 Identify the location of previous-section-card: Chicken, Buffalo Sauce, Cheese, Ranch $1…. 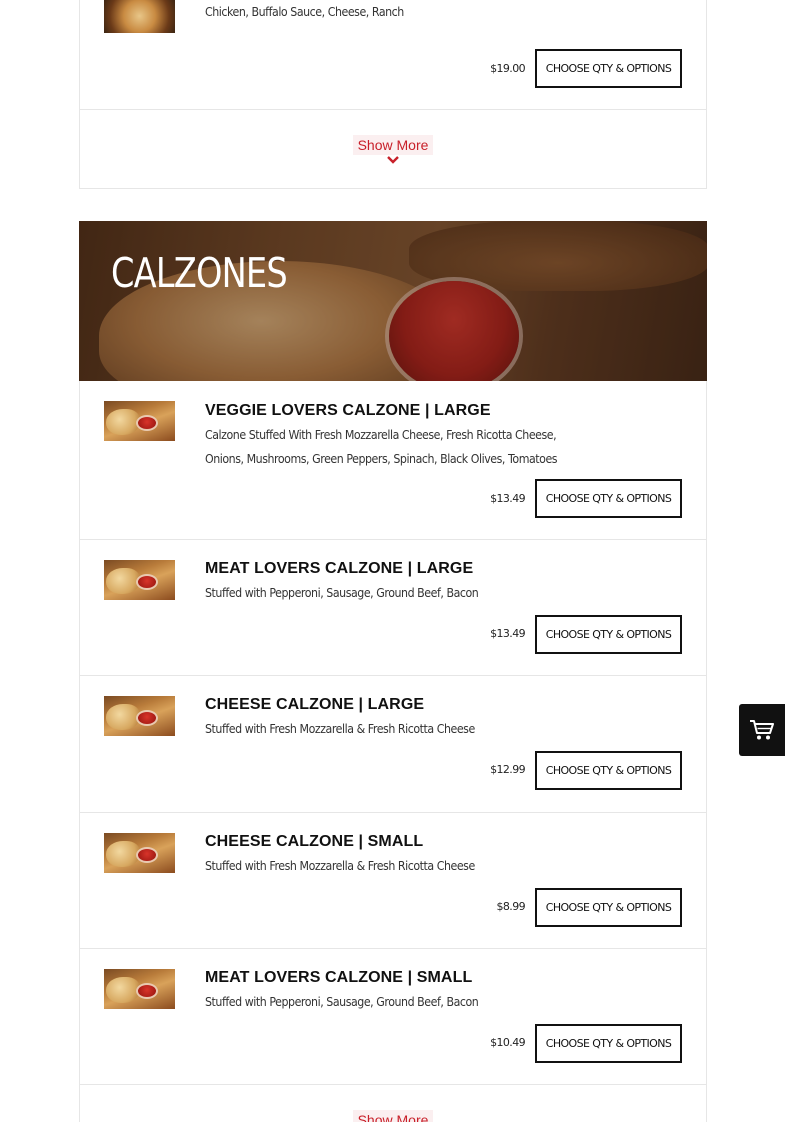
(393, 94).